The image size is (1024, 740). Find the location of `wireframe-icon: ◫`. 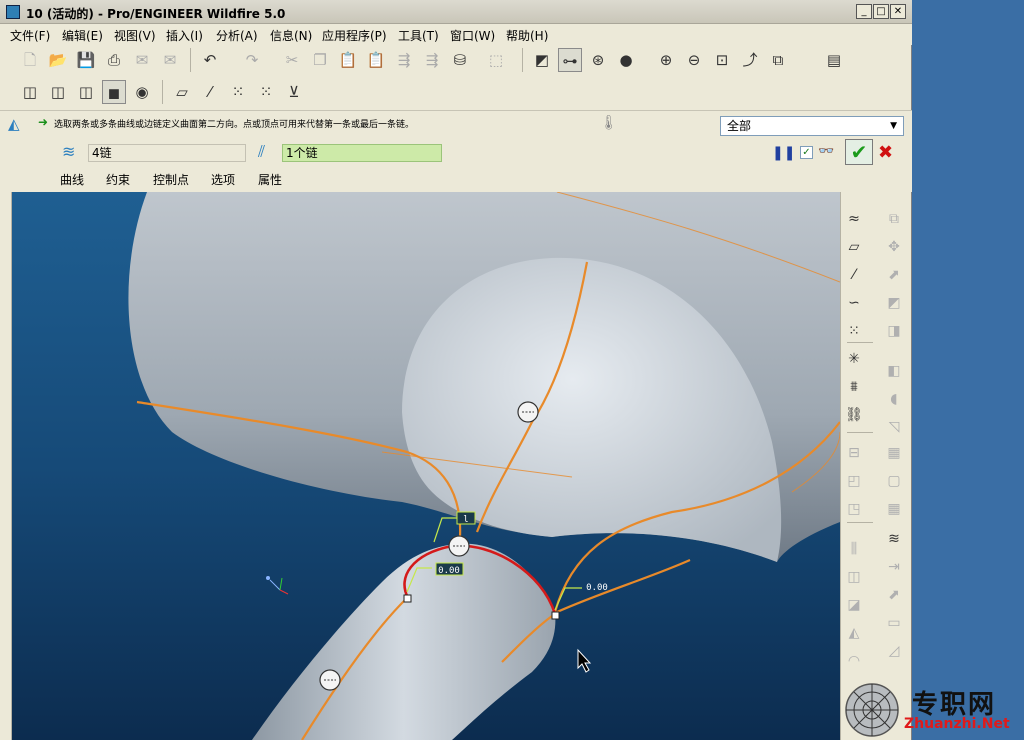

wireframe-icon: ◫ is located at coordinates (30, 92).